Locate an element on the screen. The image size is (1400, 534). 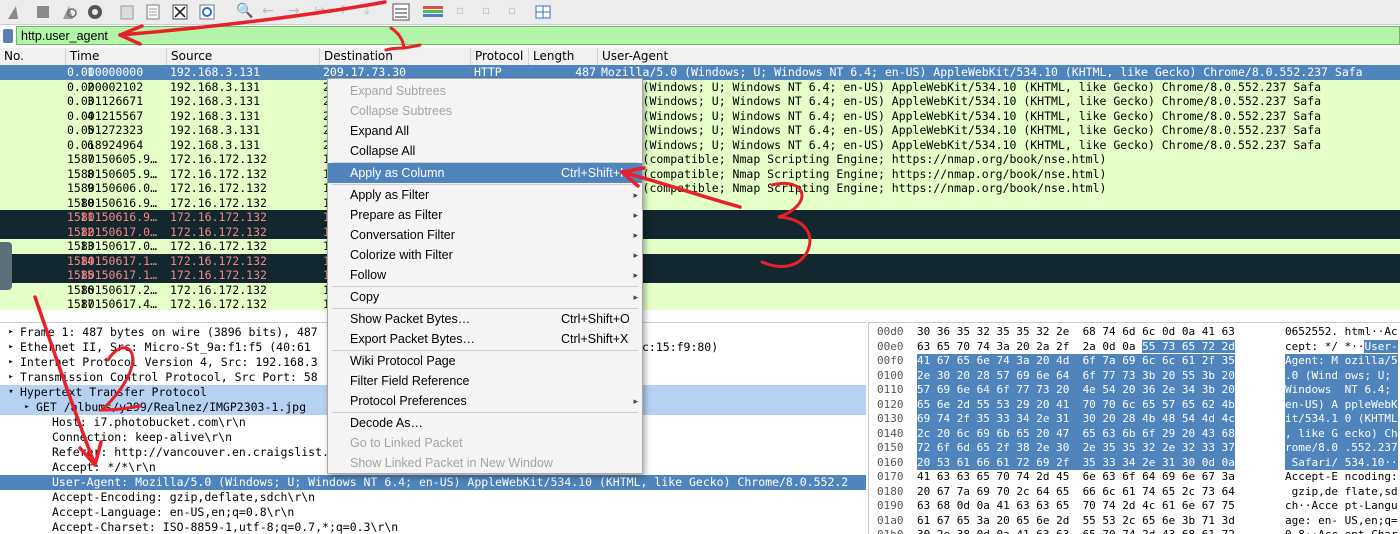
colorize-icon is located at coordinates (432, 12).